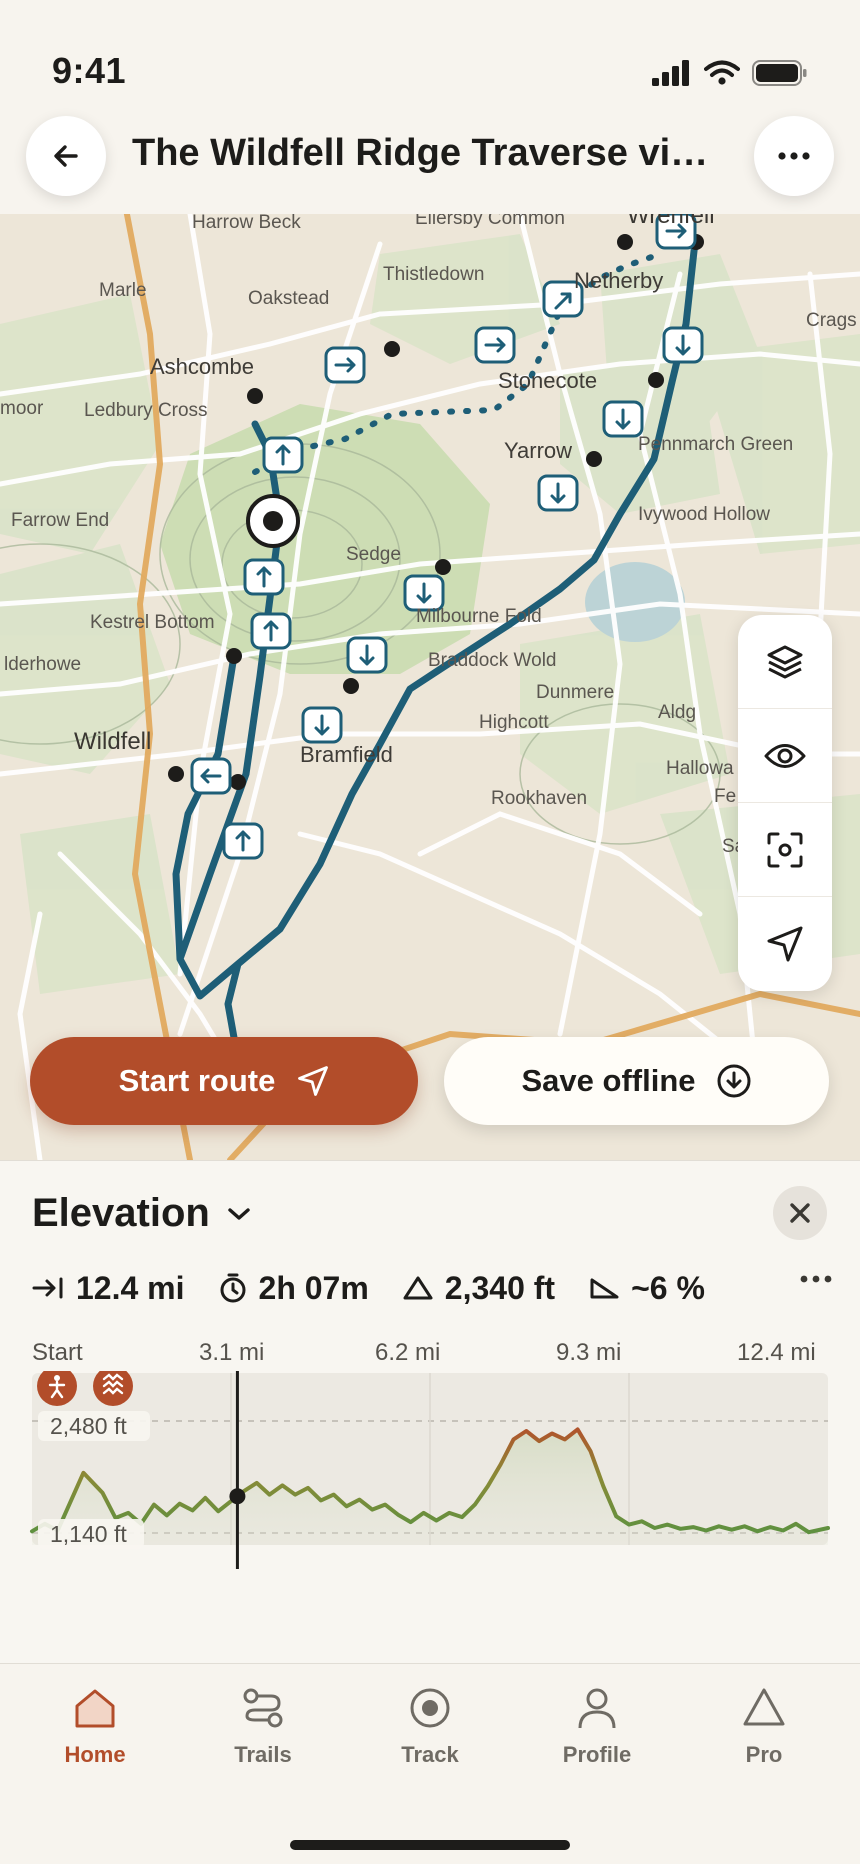 Image resolution: width=860 pixels, height=1864 pixels. Describe the element at coordinates (430, 55) in the screenshot. I see `status-bar: 9:41` at that location.